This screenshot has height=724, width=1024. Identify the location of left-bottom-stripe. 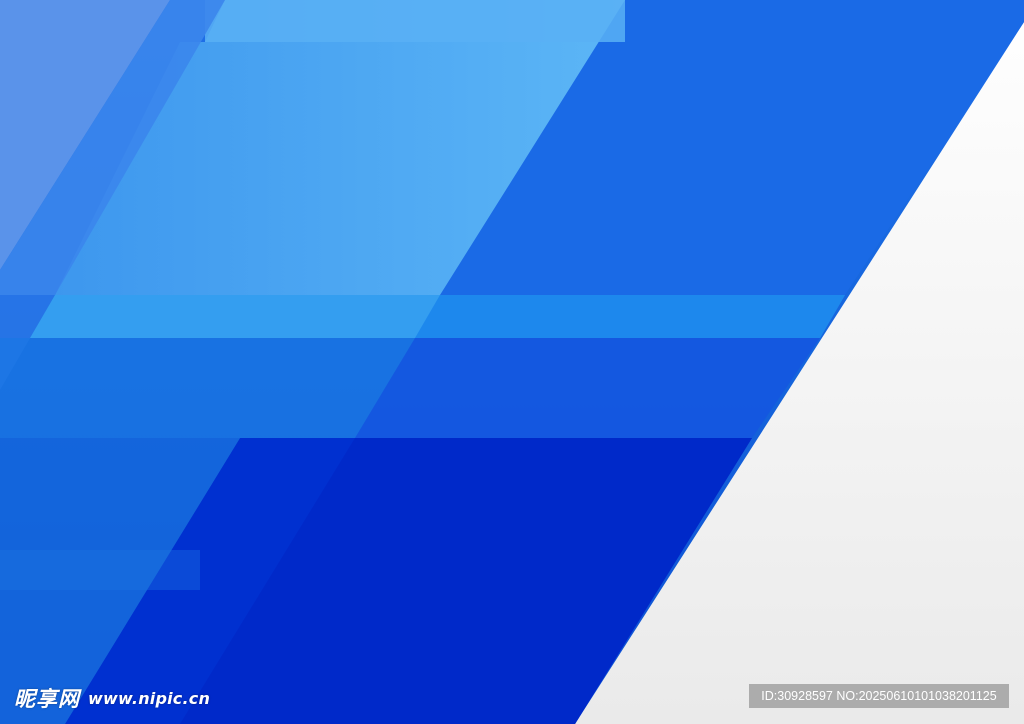
(100, 570).